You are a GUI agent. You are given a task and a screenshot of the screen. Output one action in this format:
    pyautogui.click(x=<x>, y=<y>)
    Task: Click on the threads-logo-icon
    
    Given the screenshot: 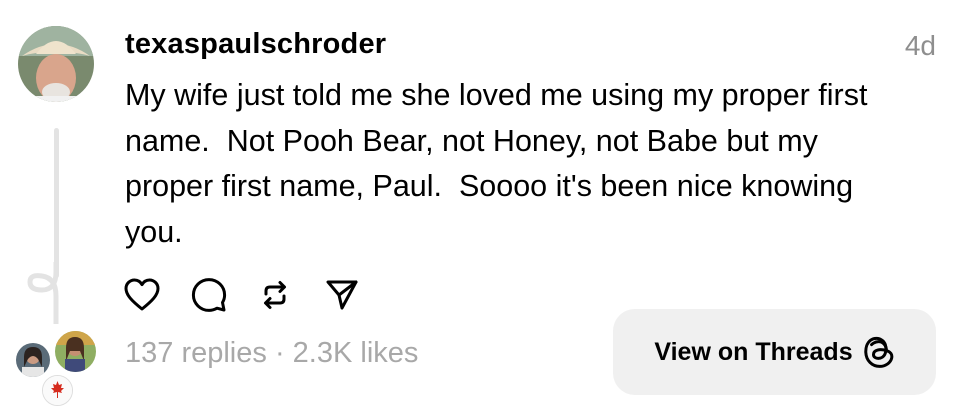 What is the action you would take?
    pyautogui.click(x=878, y=352)
    